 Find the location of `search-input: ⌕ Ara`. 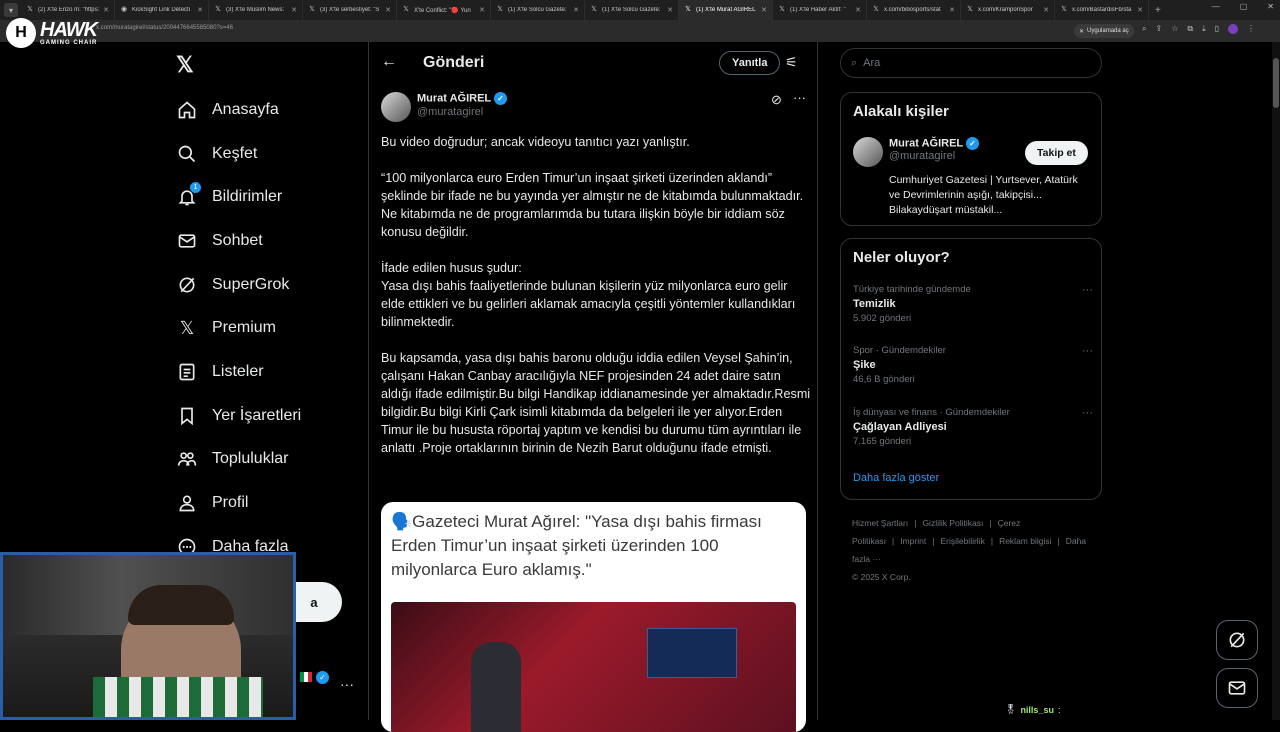

search-input: ⌕ Ara is located at coordinates (971, 63).